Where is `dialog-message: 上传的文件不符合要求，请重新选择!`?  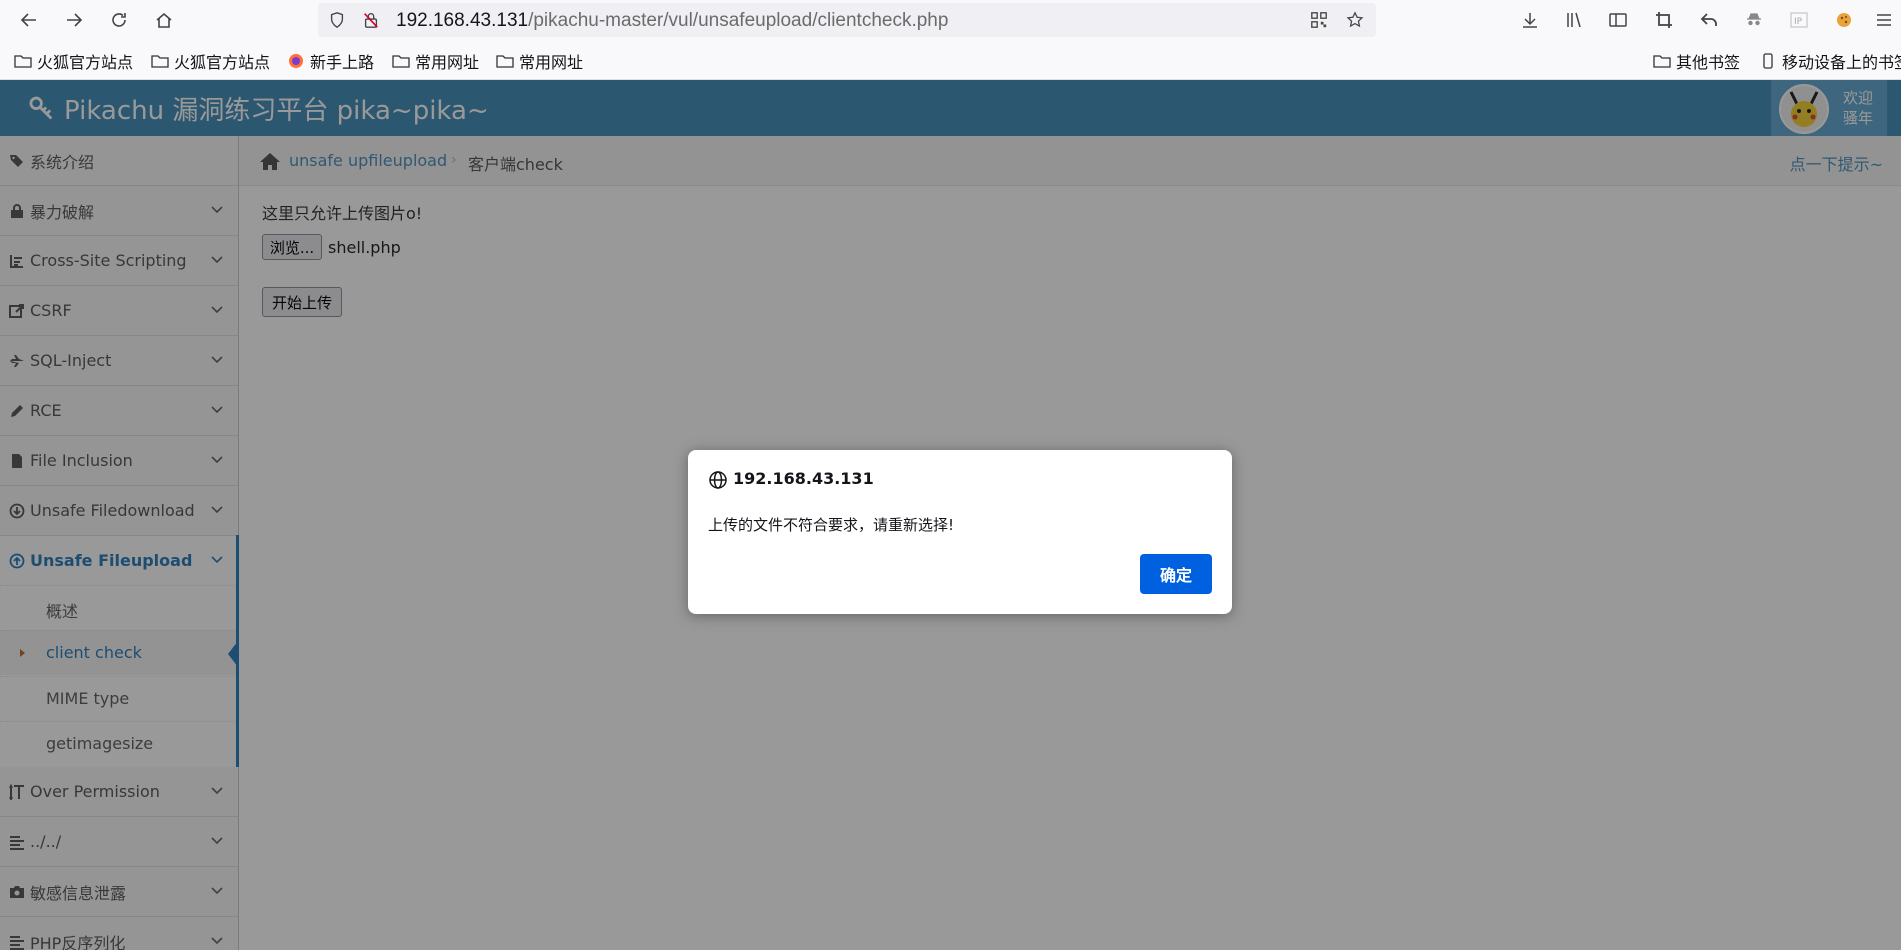 dialog-message: 上传的文件不符合要求，请重新选择! is located at coordinates (831, 525).